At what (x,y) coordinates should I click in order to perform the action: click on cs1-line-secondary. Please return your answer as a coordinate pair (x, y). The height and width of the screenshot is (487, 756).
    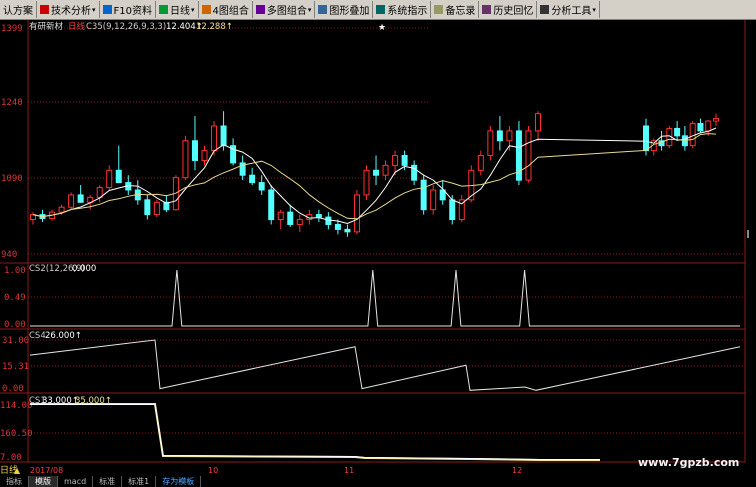
    Looking at the image, I should click on (315, 432).